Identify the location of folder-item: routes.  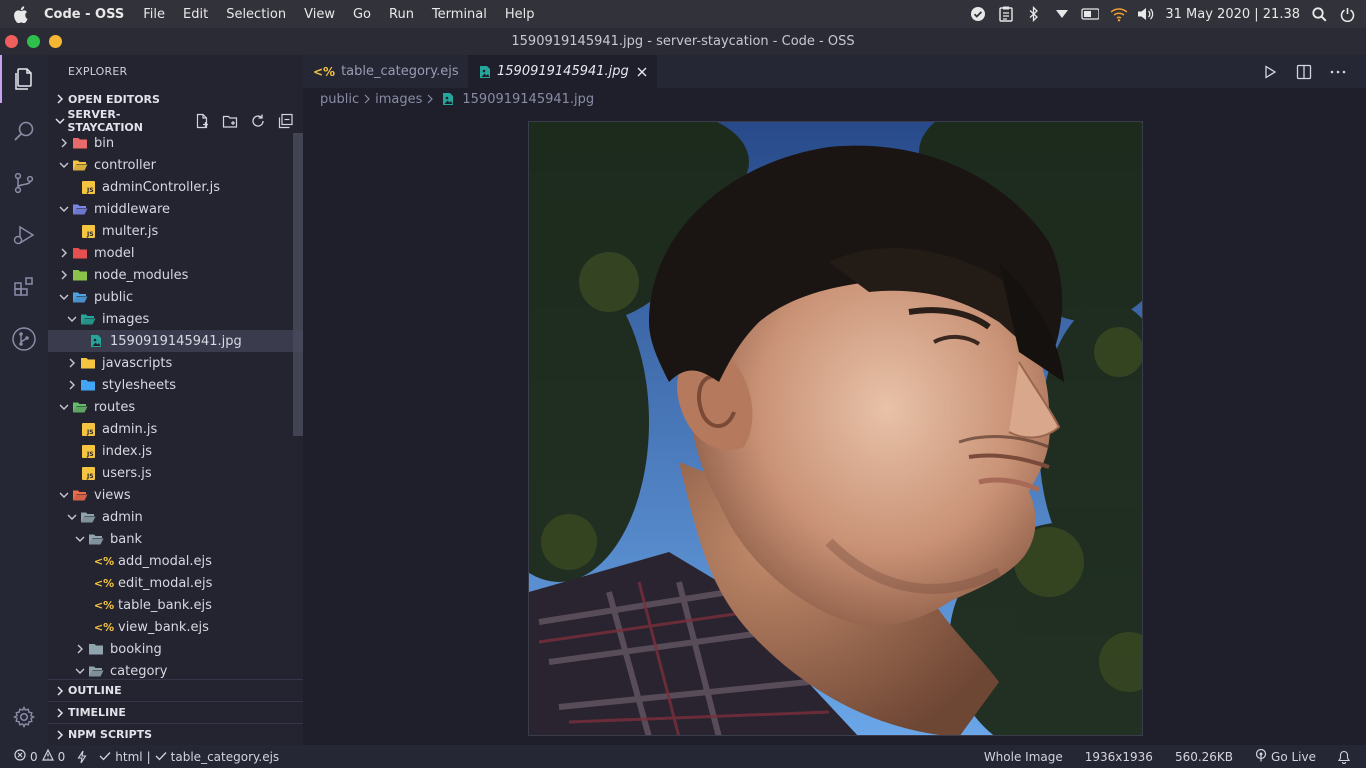
(175, 407).